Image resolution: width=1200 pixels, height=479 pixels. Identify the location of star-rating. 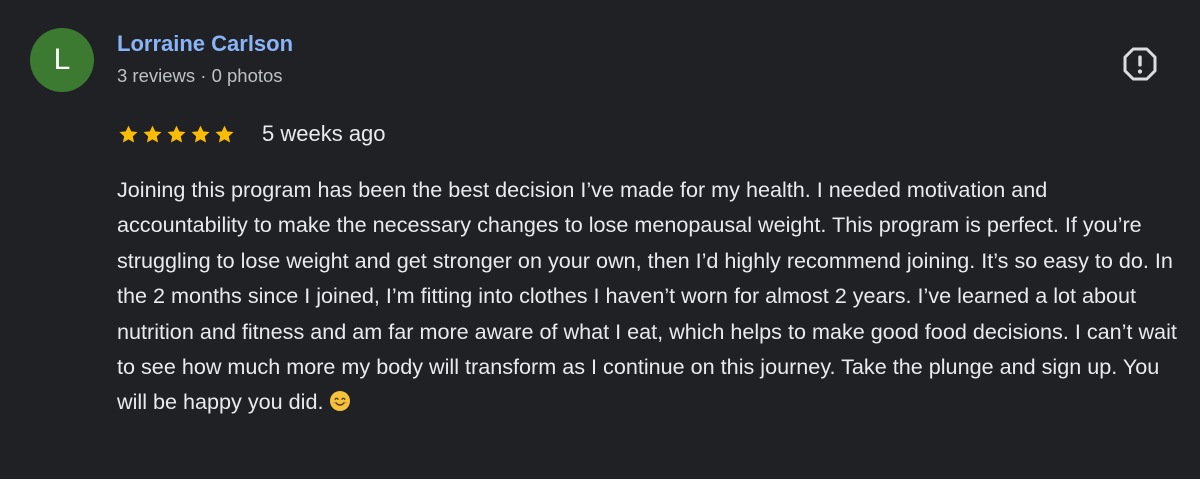
(176, 134).